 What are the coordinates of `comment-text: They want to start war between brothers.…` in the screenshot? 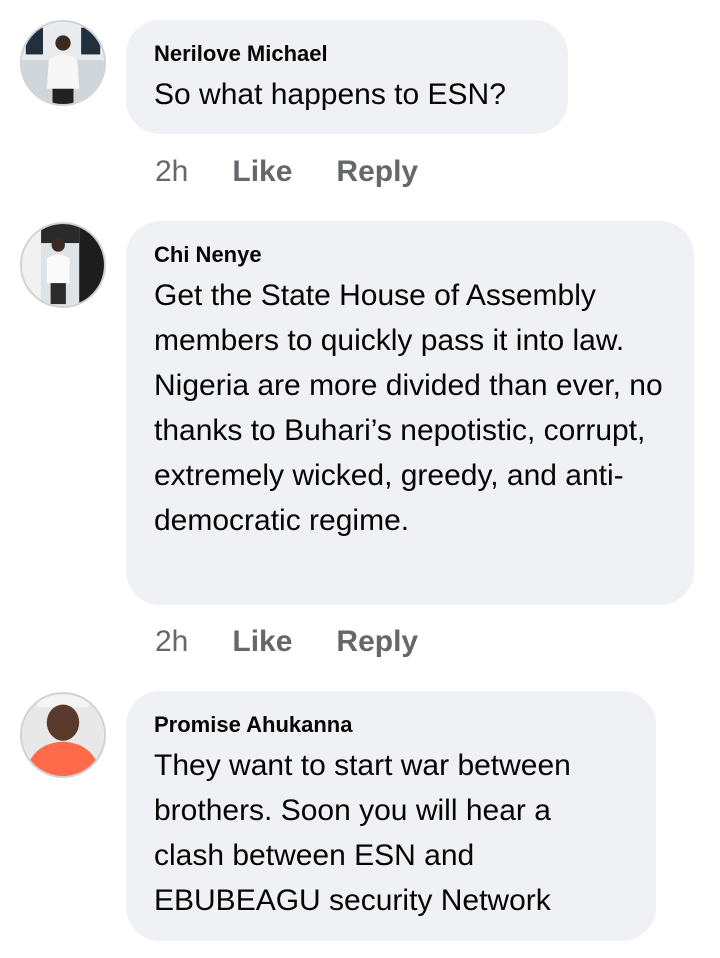 It's located at (362, 833).